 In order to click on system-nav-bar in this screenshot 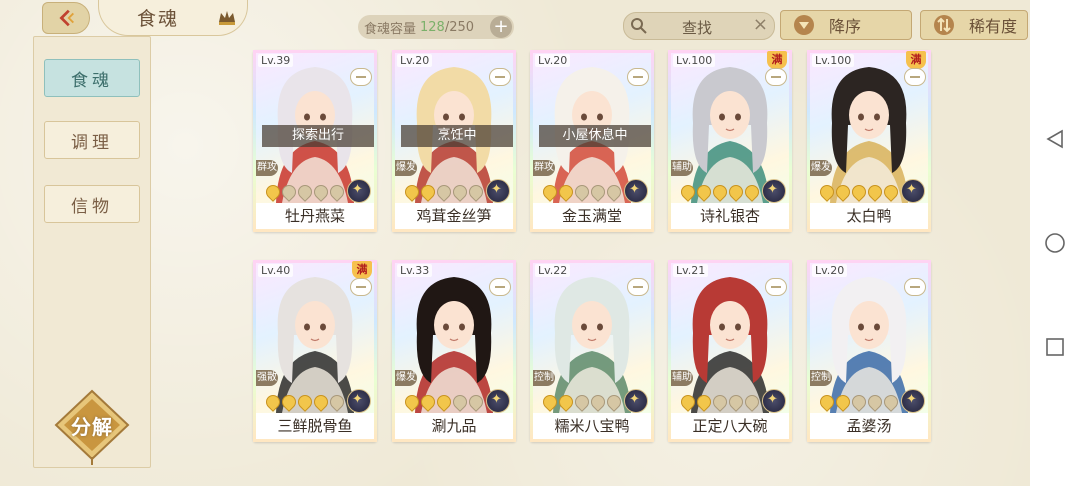, I will do `click(1055, 243)`.